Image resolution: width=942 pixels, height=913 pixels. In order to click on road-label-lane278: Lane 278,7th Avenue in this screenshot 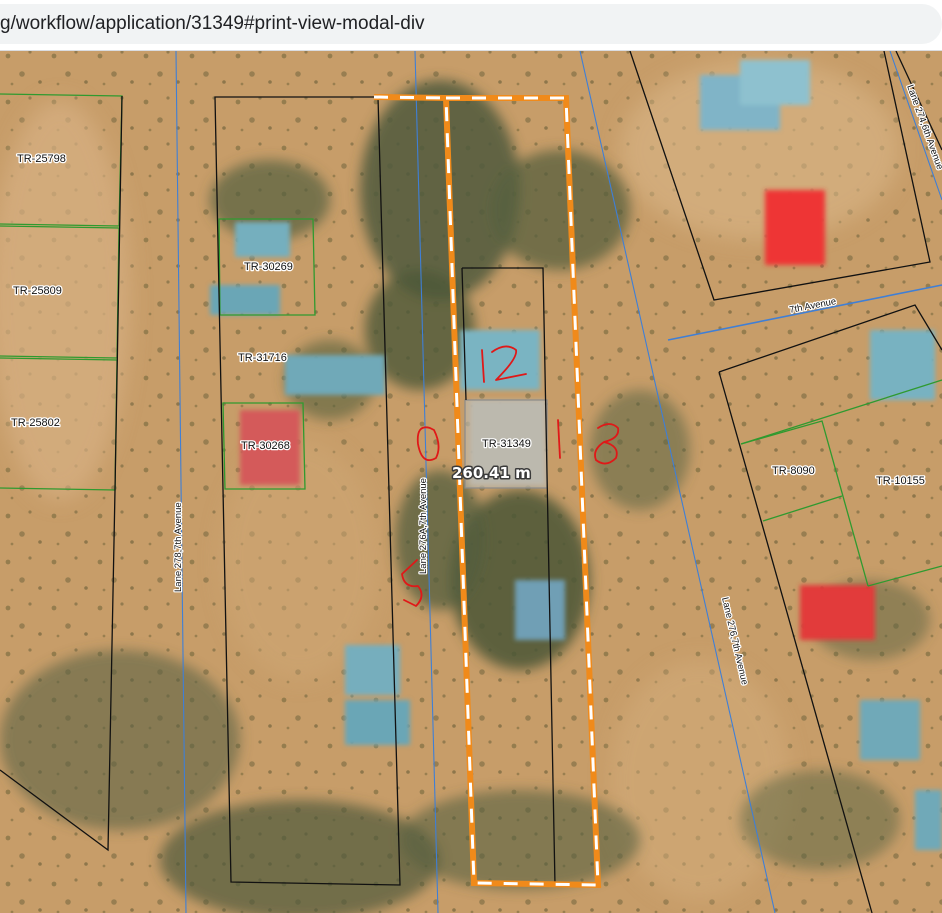, I will do `click(178, 547)`.